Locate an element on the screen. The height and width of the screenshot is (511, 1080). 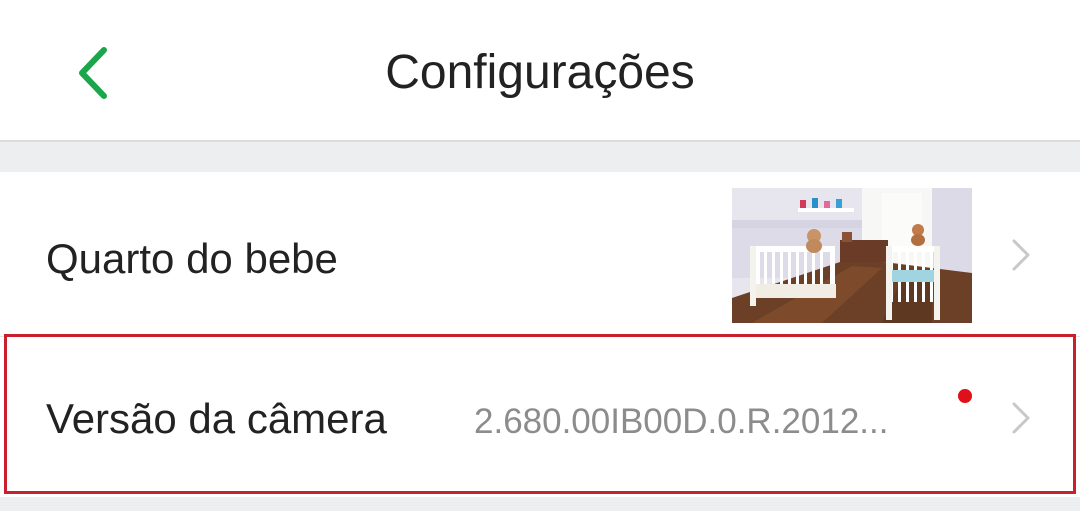
camera-version-label: Versão da câmera is located at coordinates (216, 418).